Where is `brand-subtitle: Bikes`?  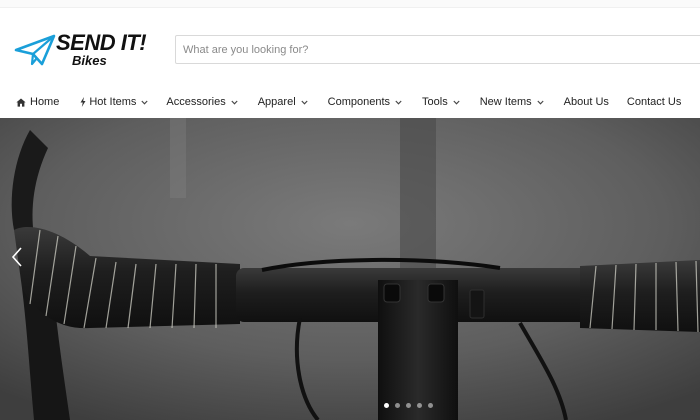
brand-subtitle: Bikes is located at coordinates (89, 60).